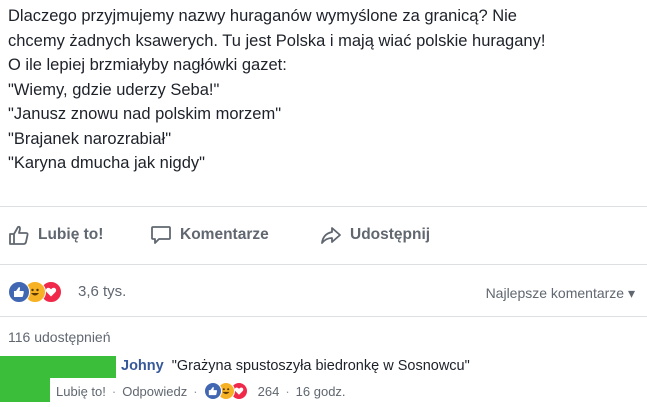 Image resolution: width=647 pixels, height=407 pixels. What do you see at coordinates (71, 234) in the screenshot?
I see `like-button-label: Lubię to!` at bounding box center [71, 234].